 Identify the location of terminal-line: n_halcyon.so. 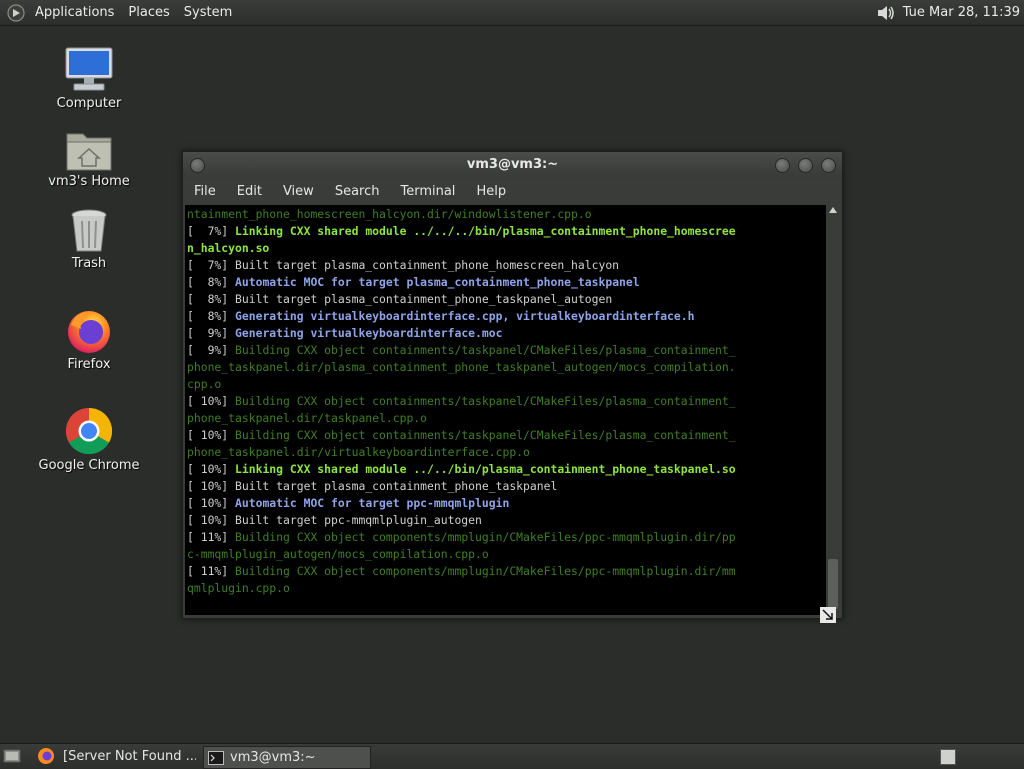
(228, 248).